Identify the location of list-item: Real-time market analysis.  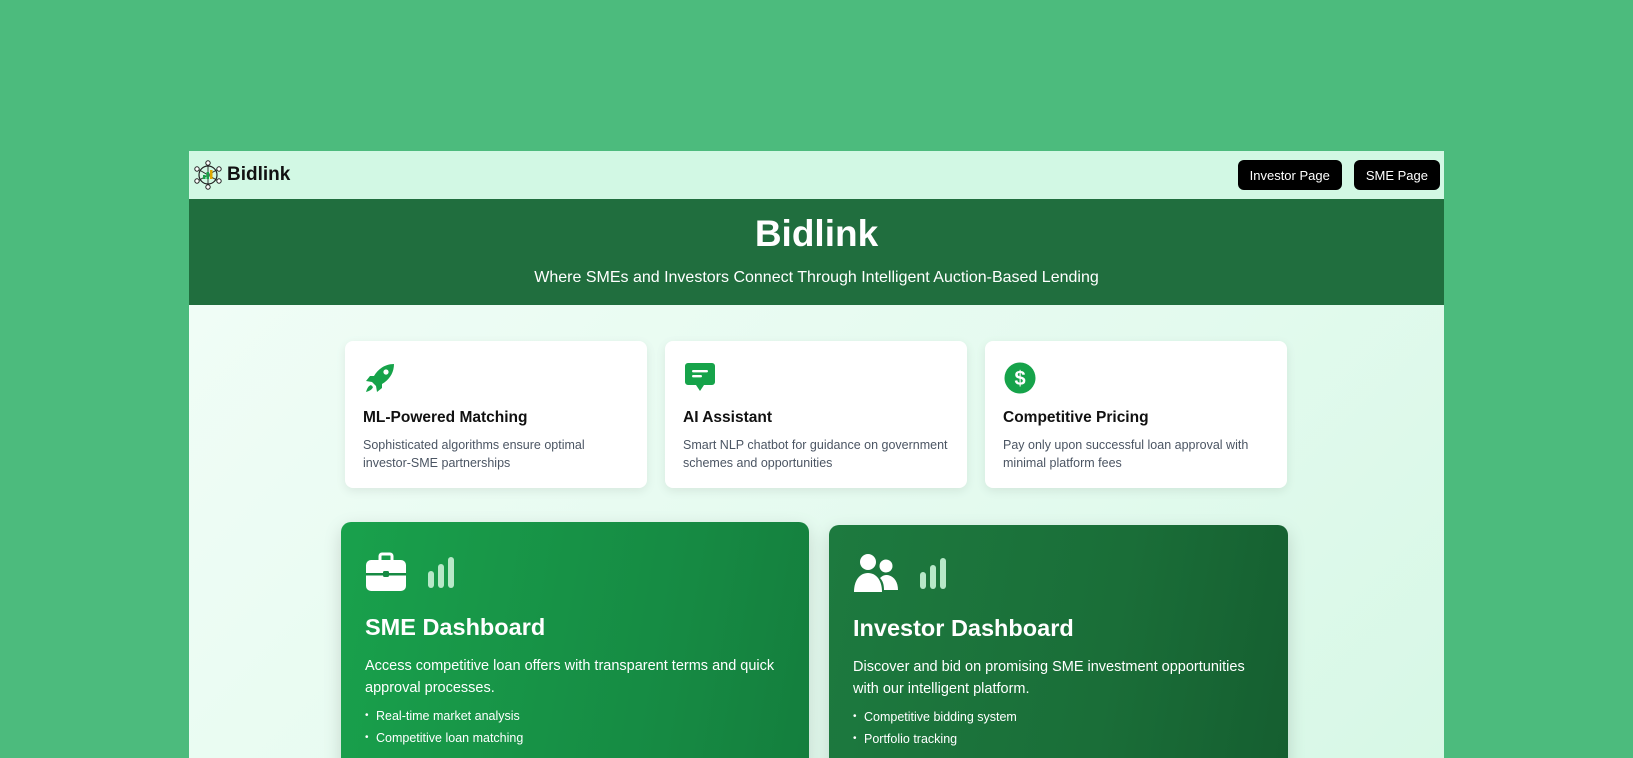
(575, 716).